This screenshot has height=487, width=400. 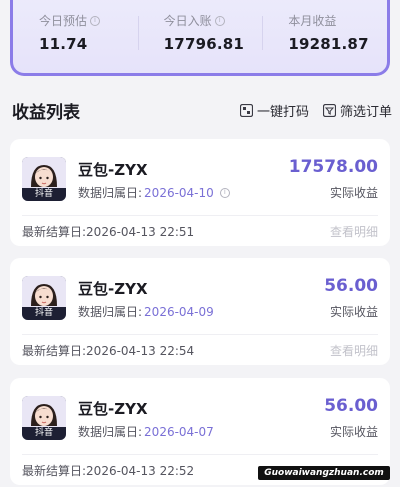 I want to click on list-header: 收益列表 一键打码 筛选订单, so click(x=200, y=110).